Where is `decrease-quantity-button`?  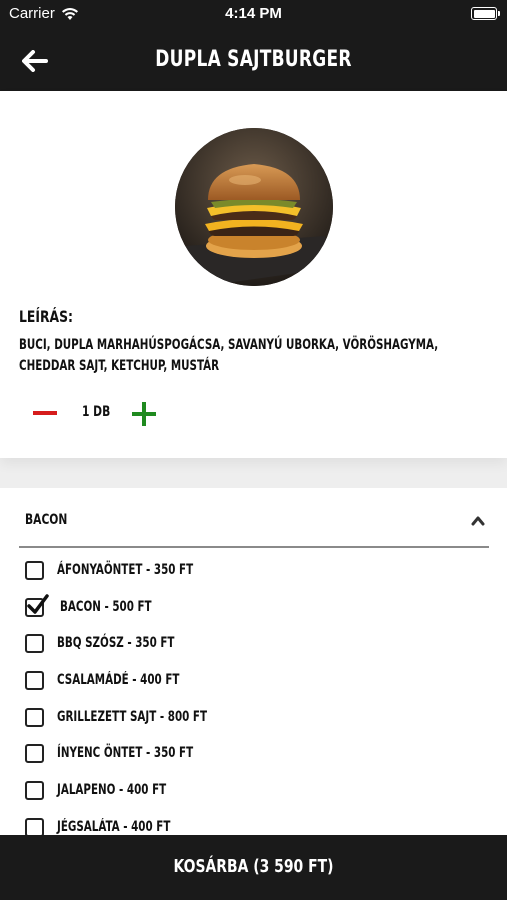 decrease-quantity-button is located at coordinates (45, 413).